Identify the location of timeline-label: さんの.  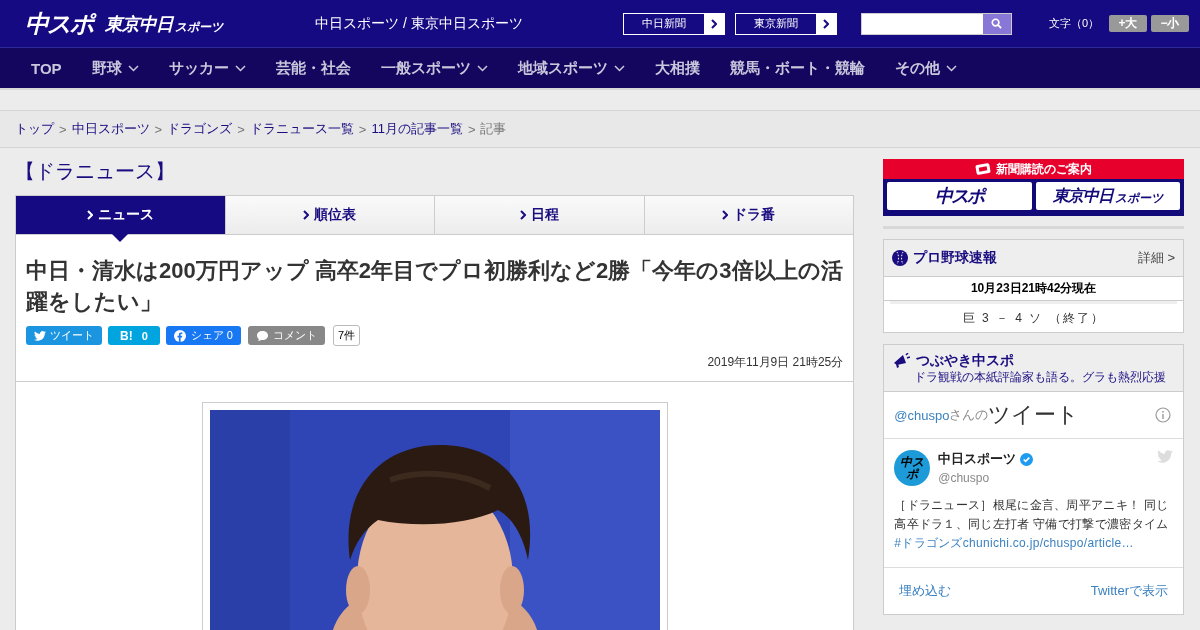
(969, 414).